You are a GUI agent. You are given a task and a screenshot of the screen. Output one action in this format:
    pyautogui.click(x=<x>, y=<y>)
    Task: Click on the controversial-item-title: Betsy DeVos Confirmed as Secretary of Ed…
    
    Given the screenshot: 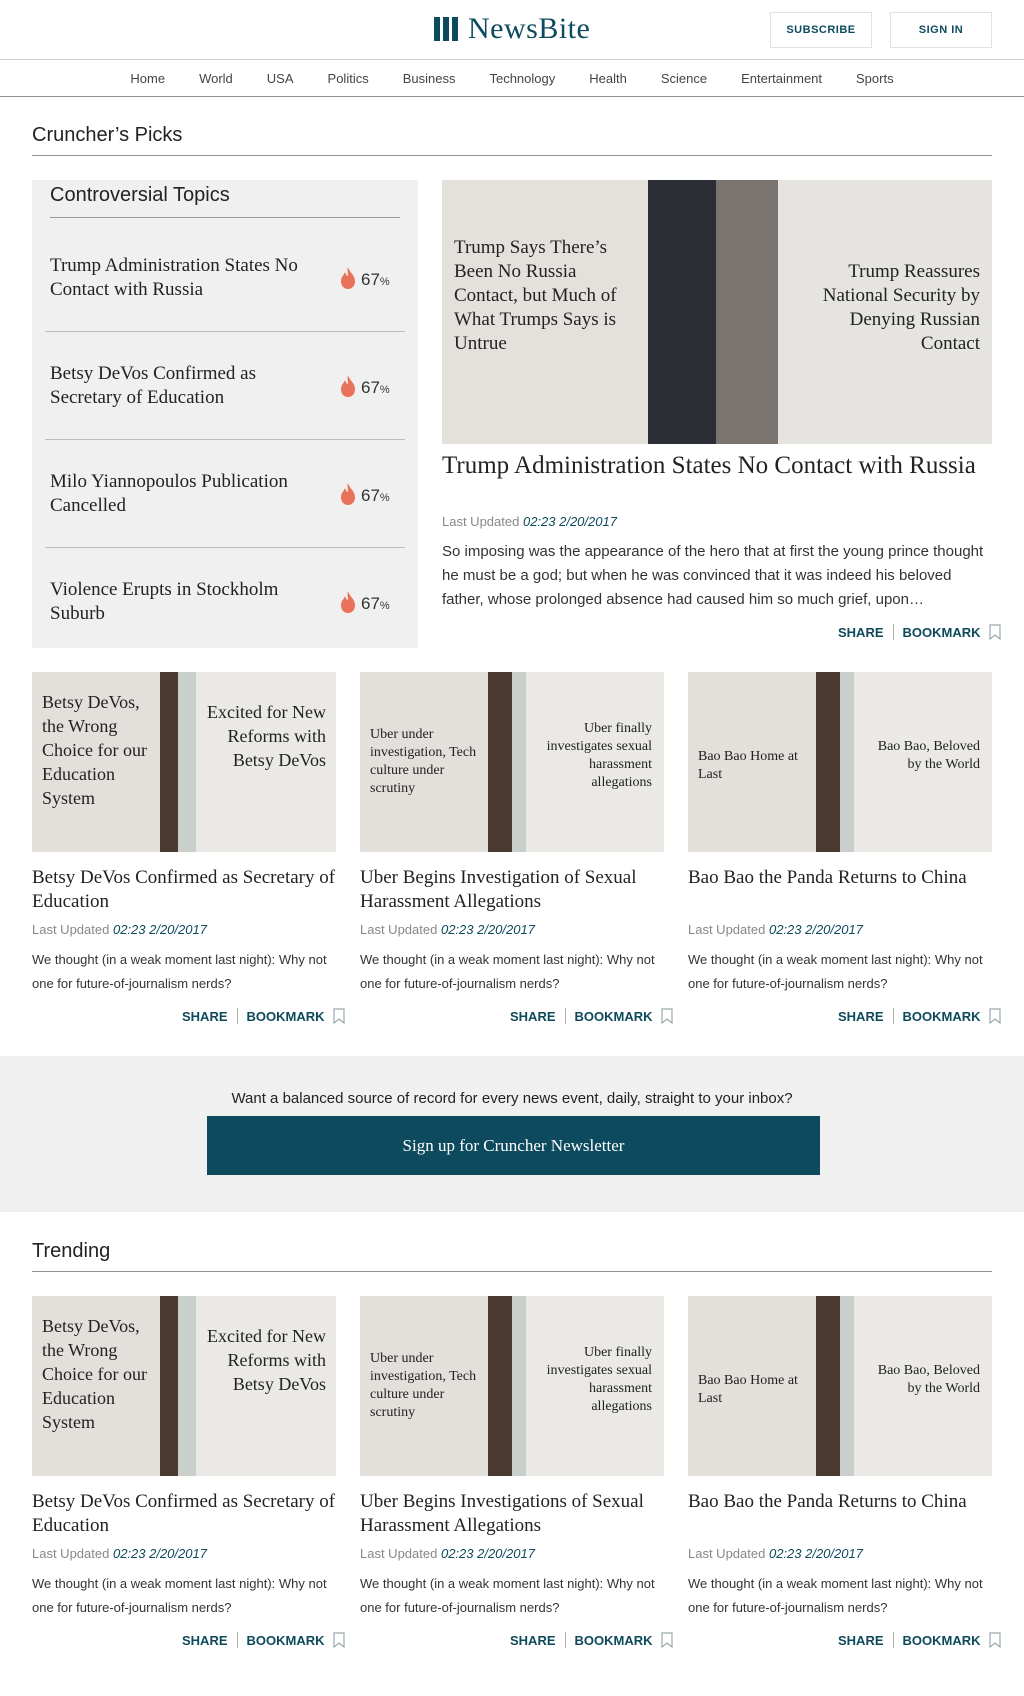 What is the action you would take?
    pyautogui.click(x=153, y=385)
    